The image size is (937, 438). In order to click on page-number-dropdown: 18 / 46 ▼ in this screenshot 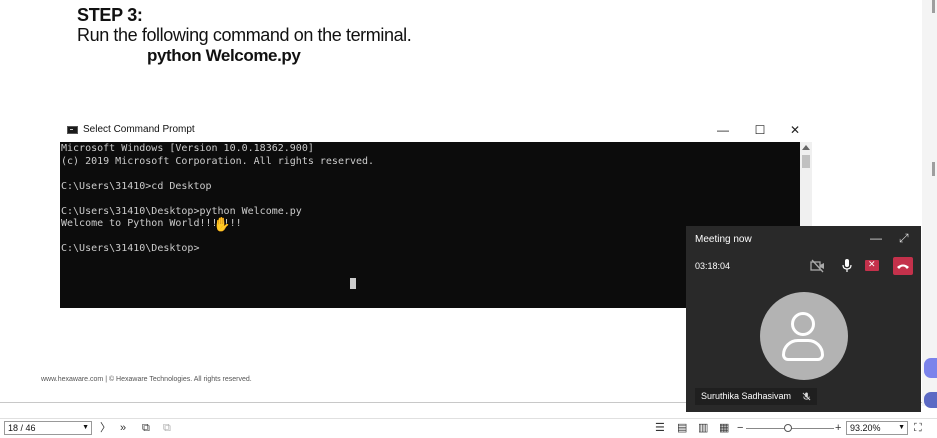, I will do `click(48, 428)`.